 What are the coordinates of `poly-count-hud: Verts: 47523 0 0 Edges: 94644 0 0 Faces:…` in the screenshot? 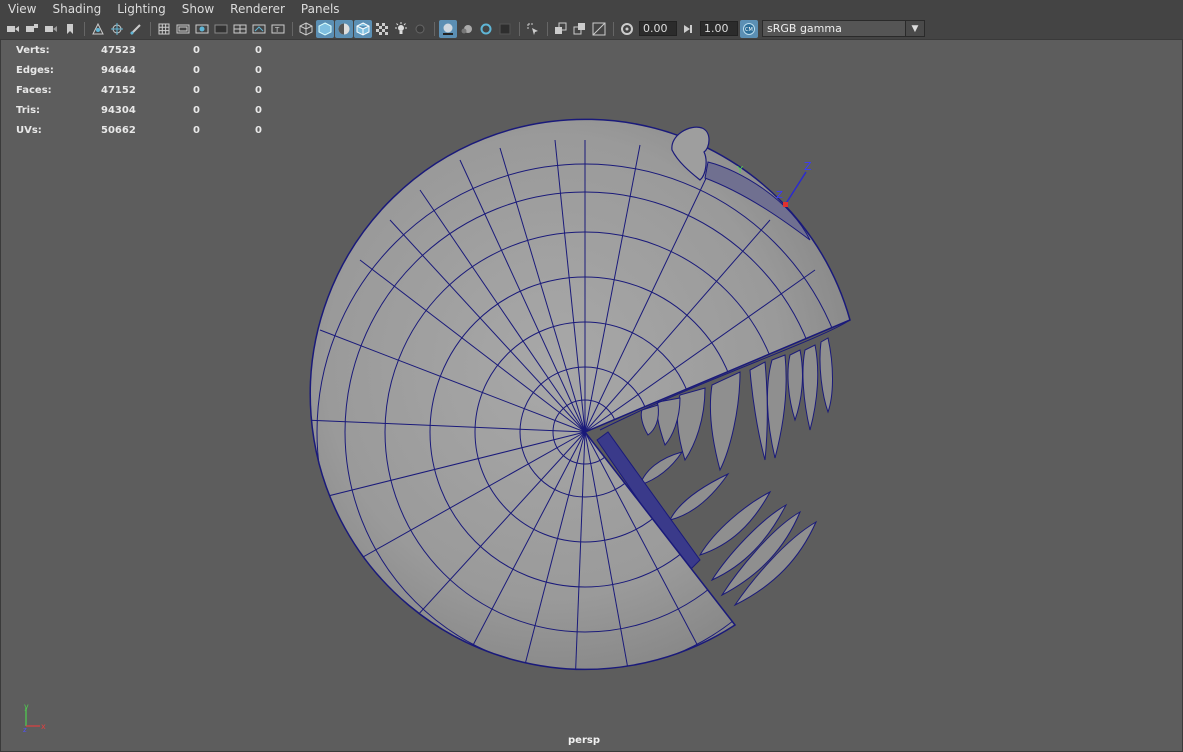 It's located at (145, 90).